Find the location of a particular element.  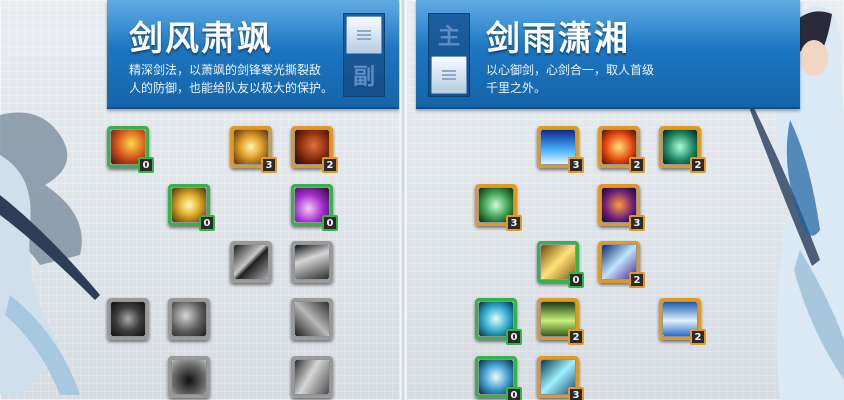

right-skill-slot-12: 3 is located at coordinates (560, 378).